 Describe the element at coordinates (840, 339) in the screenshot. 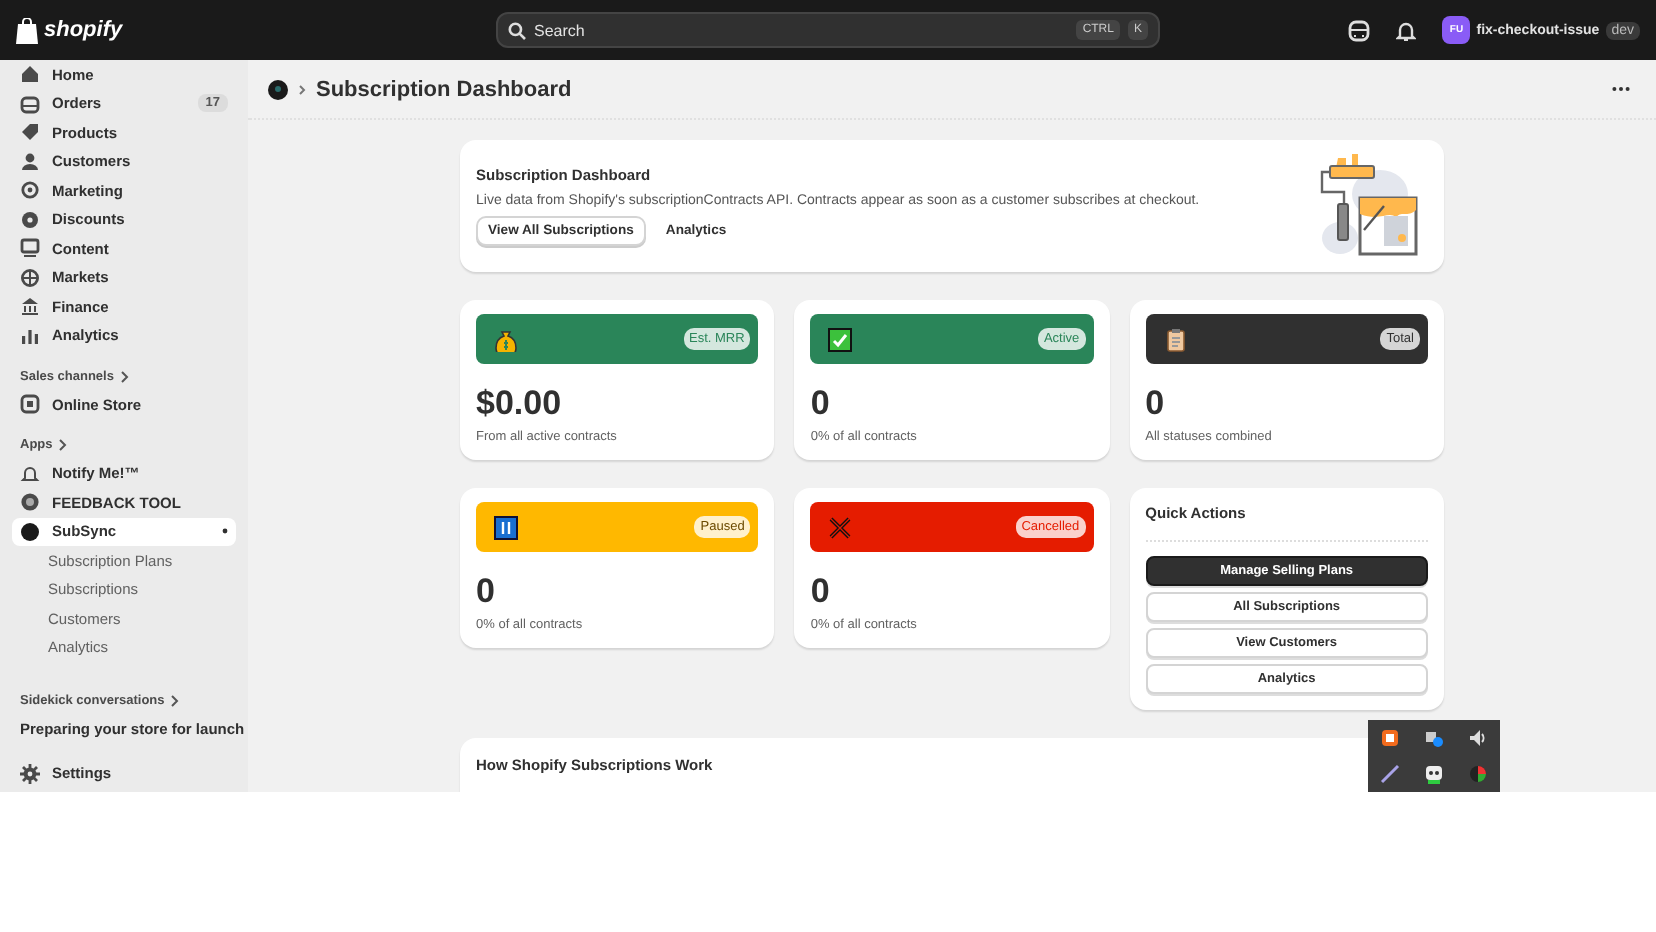

I see `checkbox-icon` at that location.